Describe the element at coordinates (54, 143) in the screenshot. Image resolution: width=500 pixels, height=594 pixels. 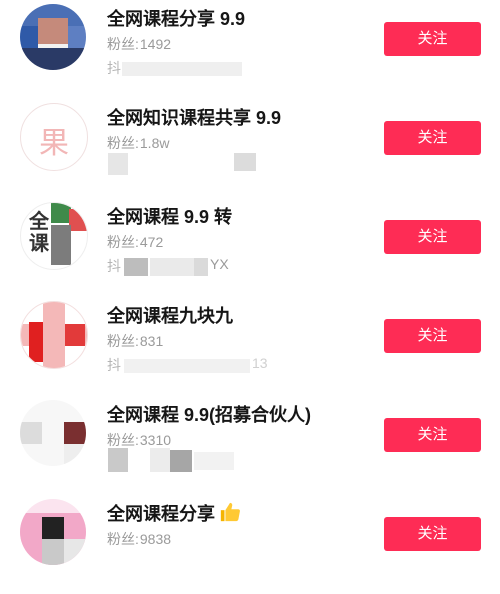
I see `avatar-text: 果` at that location.